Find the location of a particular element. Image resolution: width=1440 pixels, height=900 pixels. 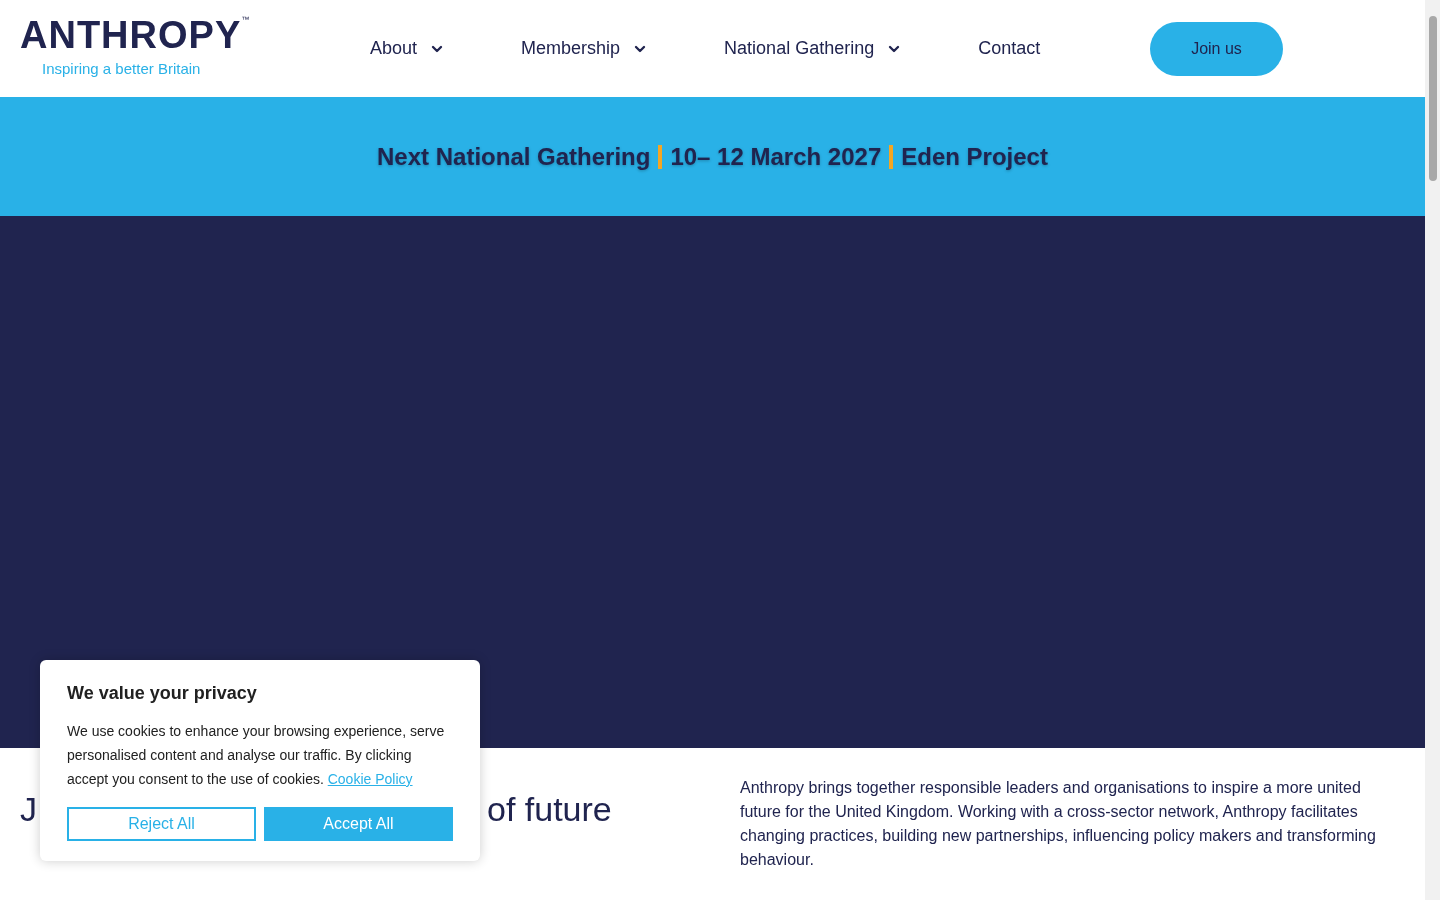

announcement-text: 10– 12 March 2027 is located at coordinates (776, 156).